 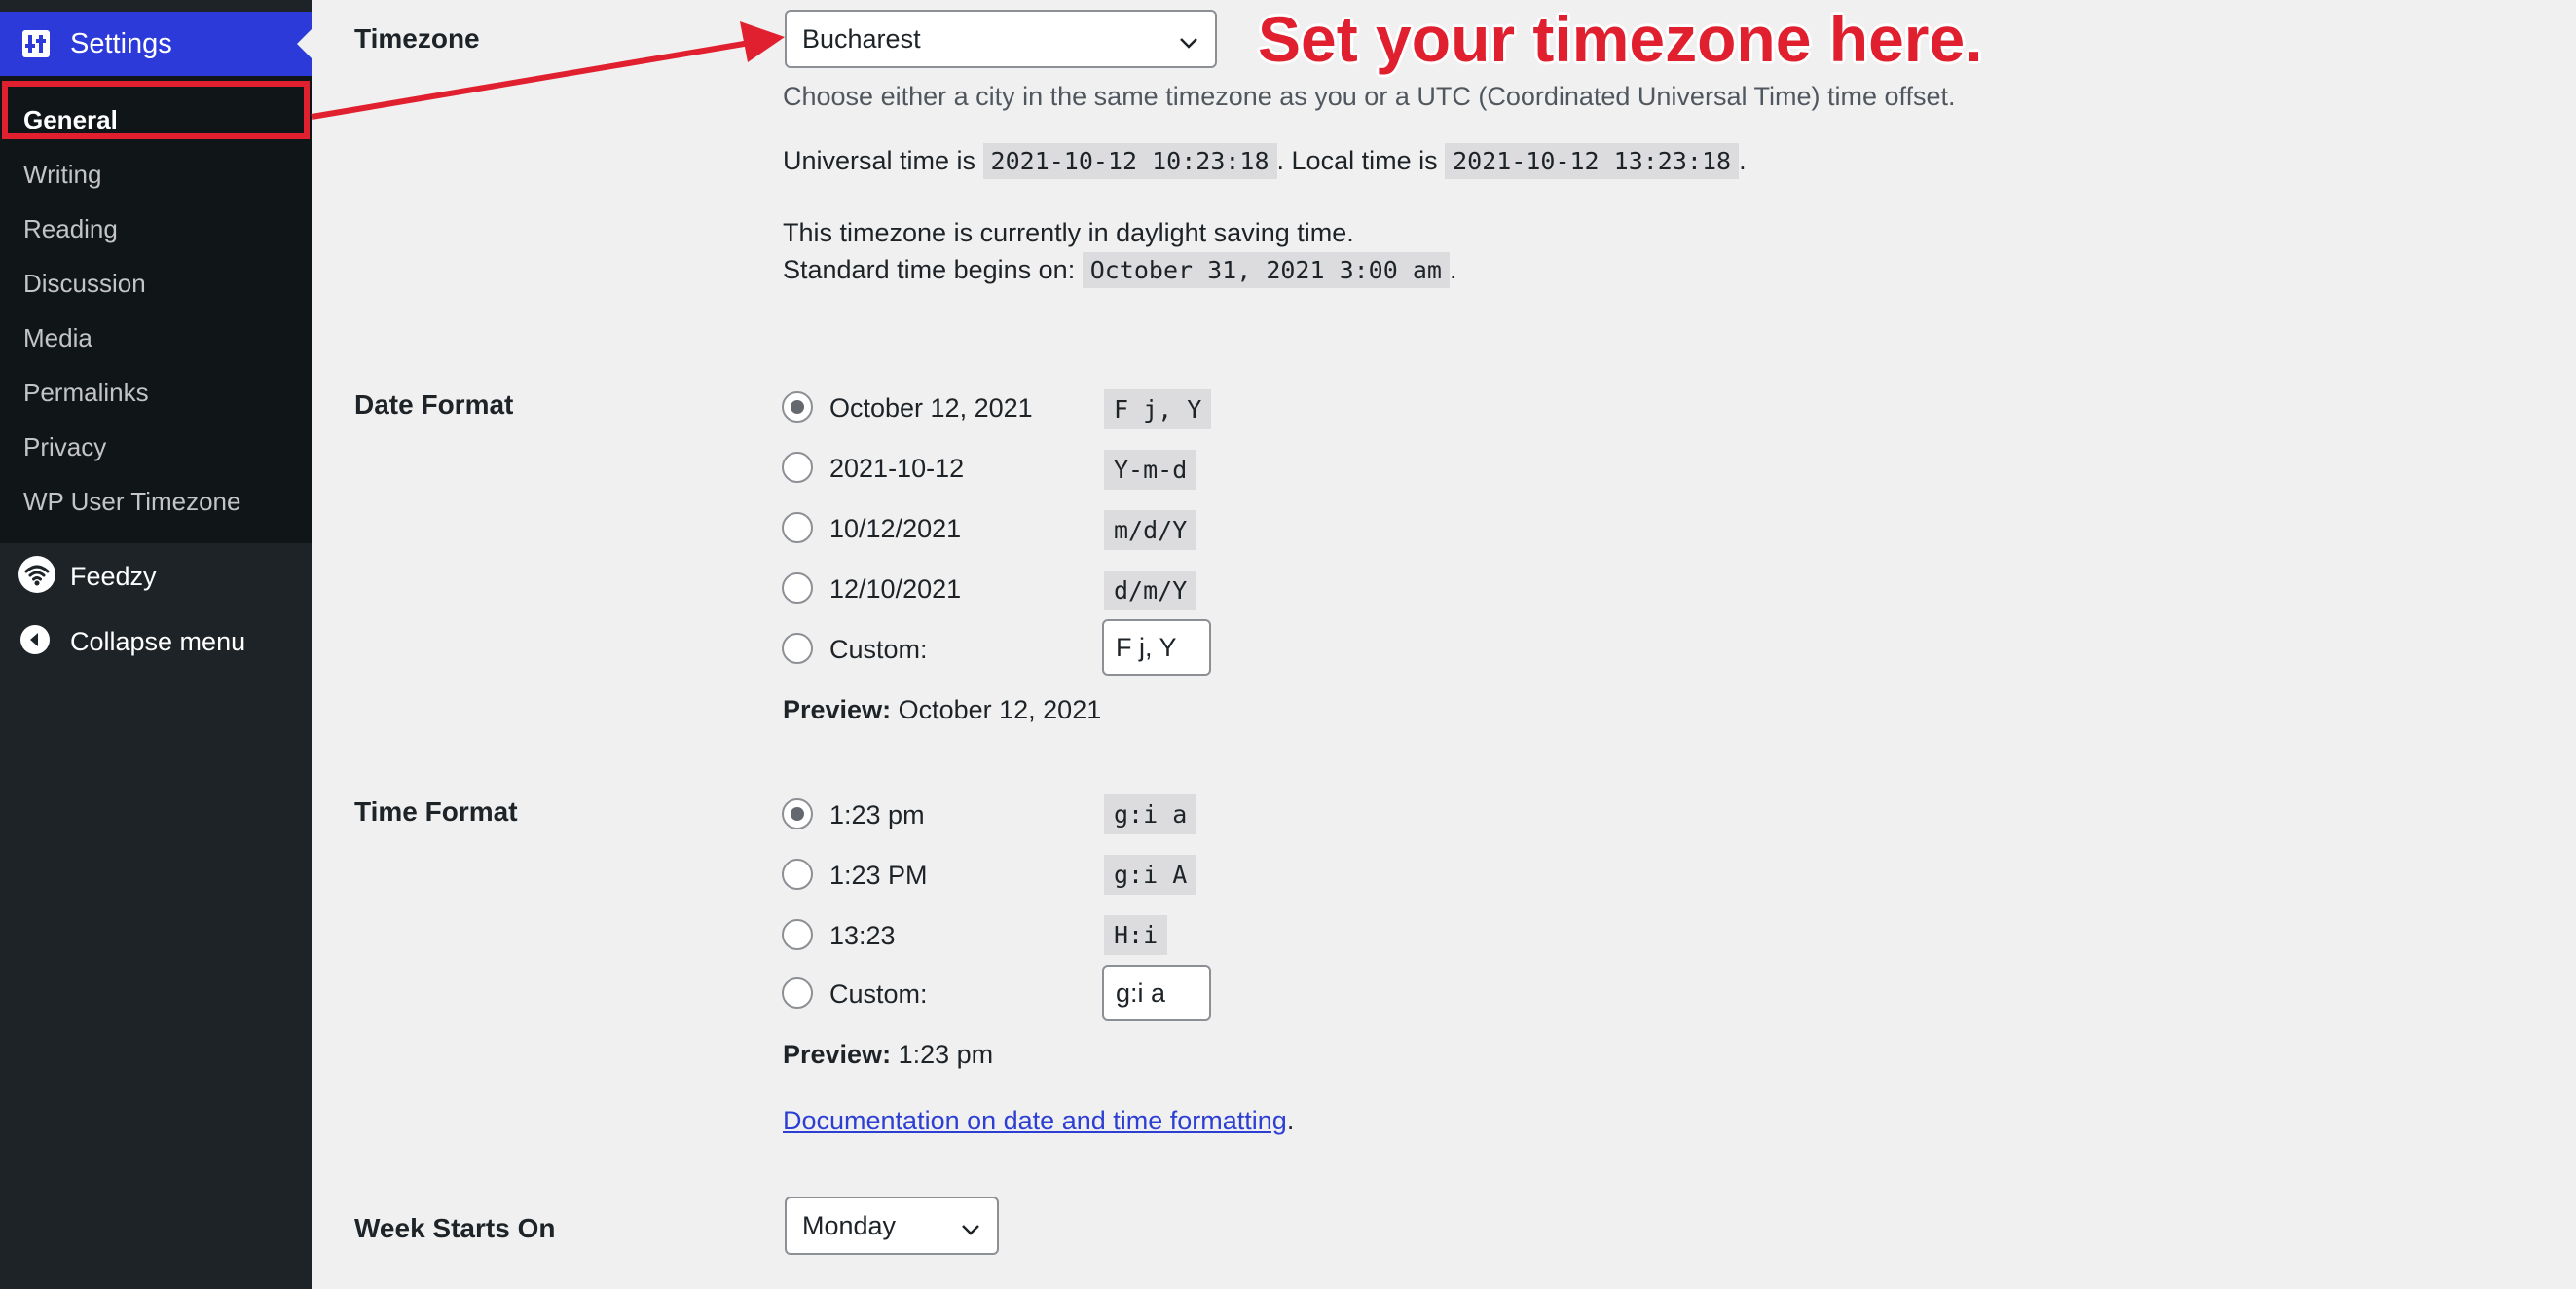 What do you see at coordinates (931, 408) in the screenshot?
I see `date-format-option-label: October 12, 2021` at bounding box center [931, 408].